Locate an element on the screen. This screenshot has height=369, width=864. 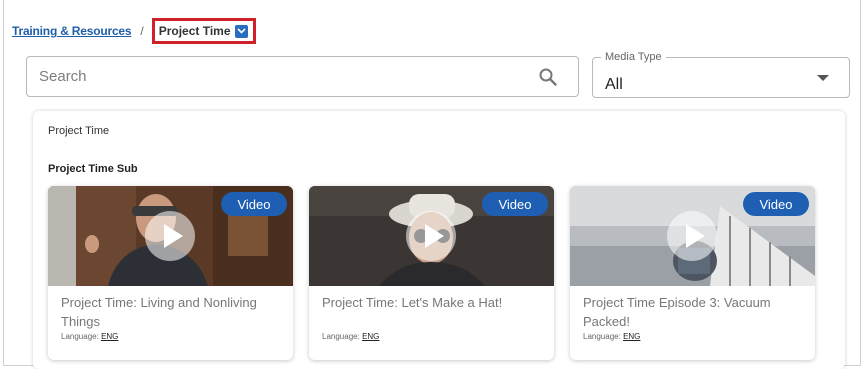
breadcrumb: Training & Resources / Project Time is located at coordinates (134, 31).